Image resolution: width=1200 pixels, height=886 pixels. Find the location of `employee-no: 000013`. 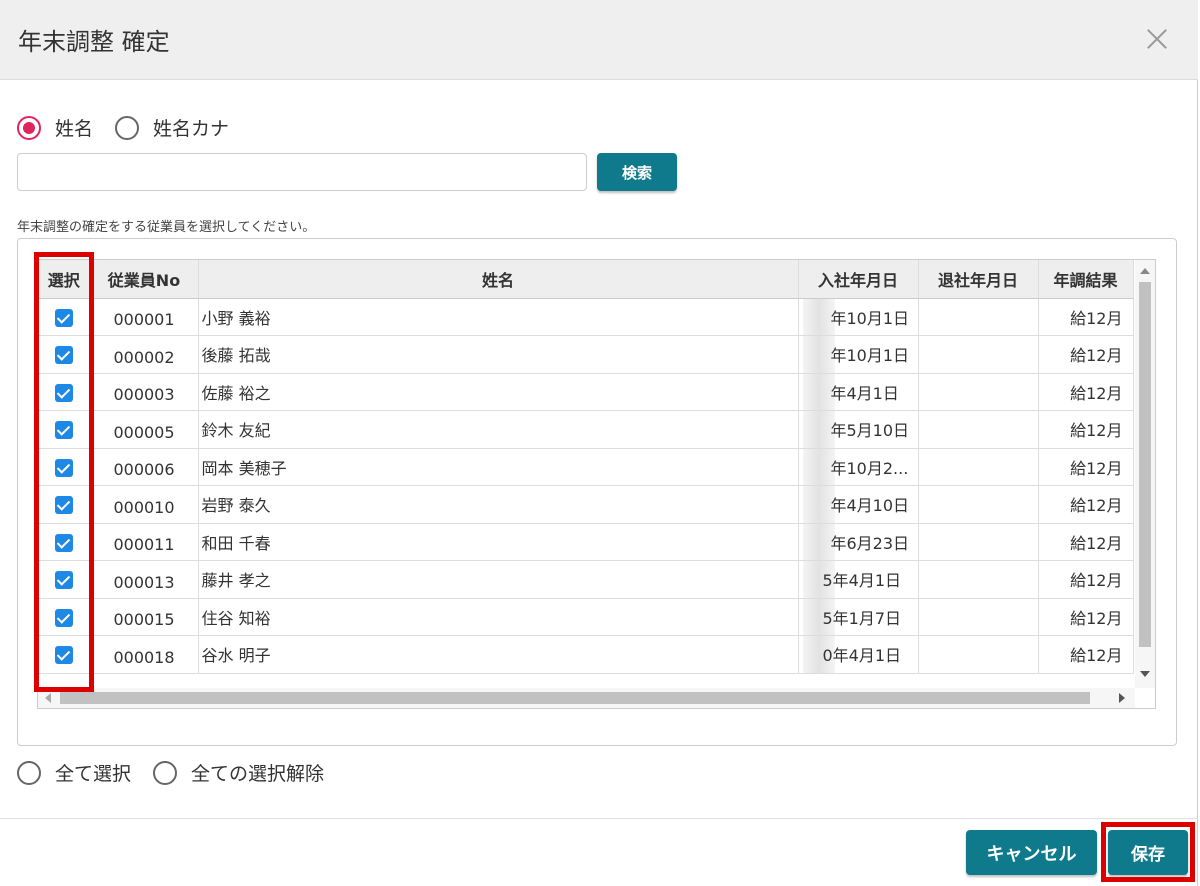

employee-no: 000013 is located at coordinates (144, 579).